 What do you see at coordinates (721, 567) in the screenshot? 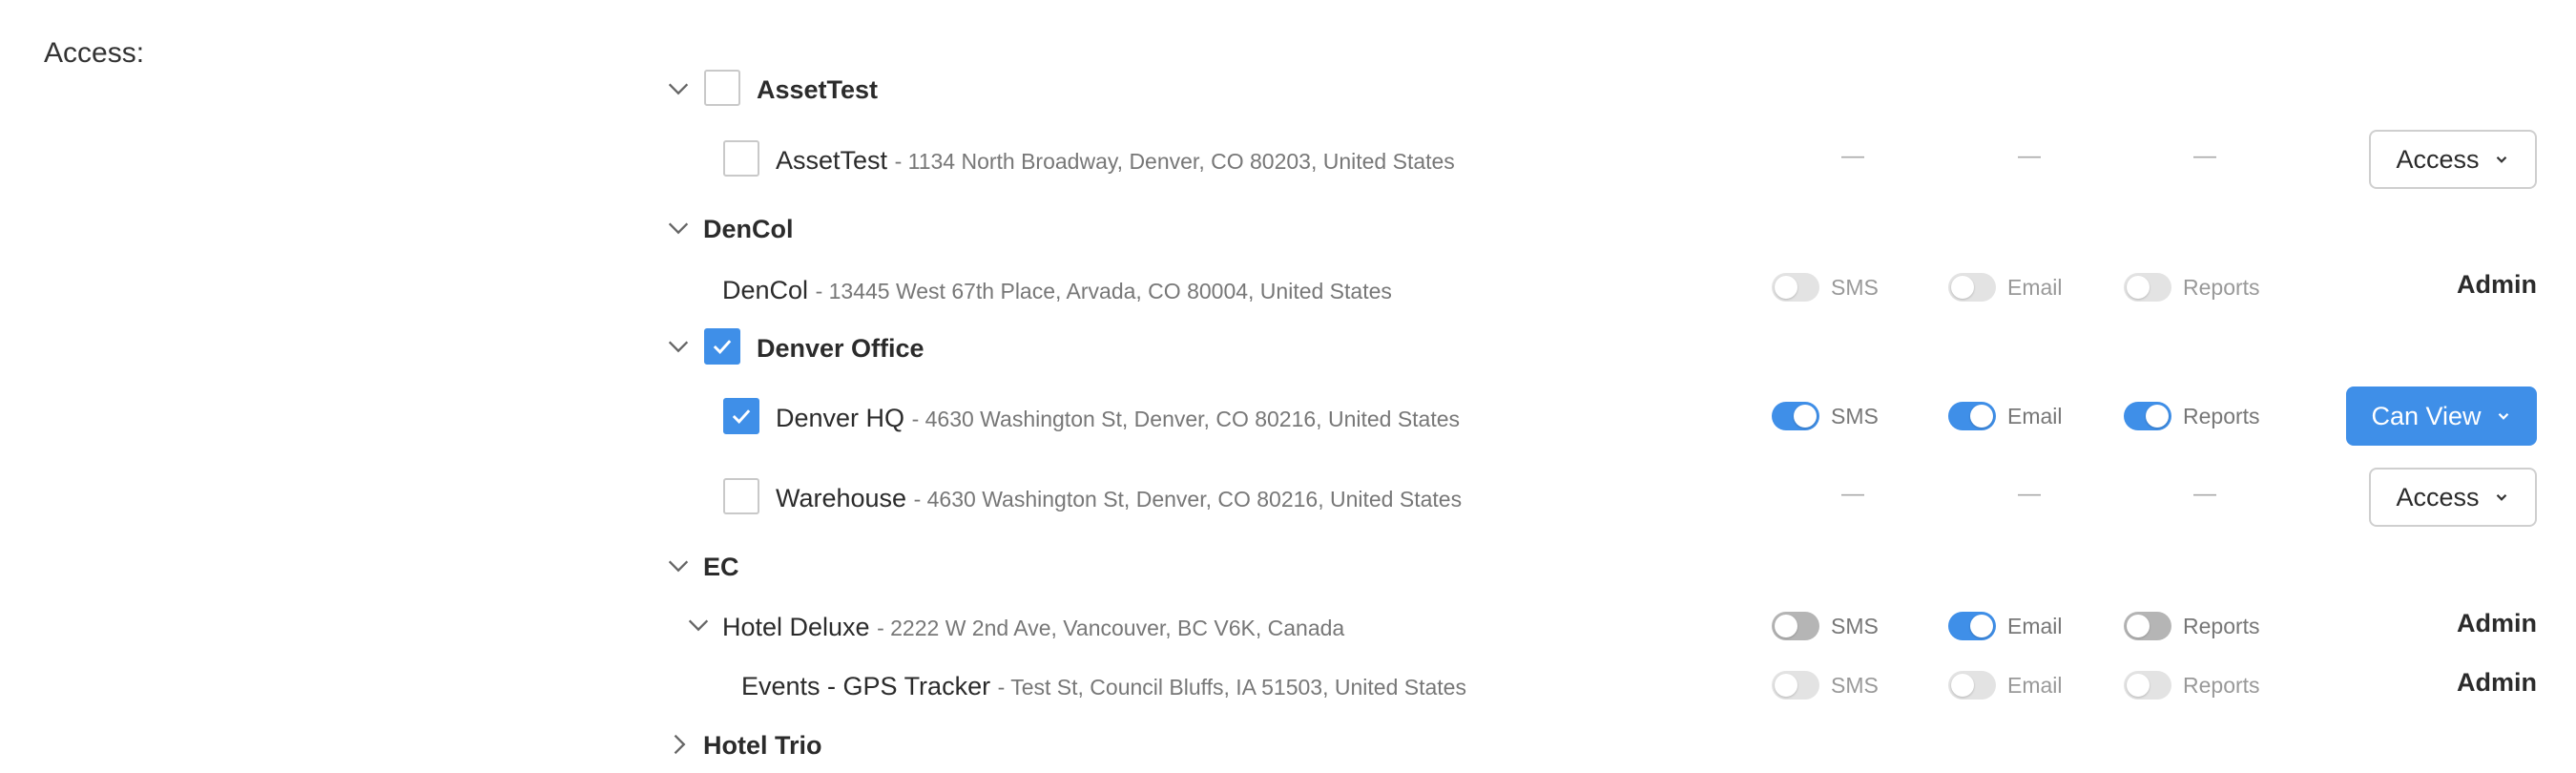
I see `group-name: EC` at bounding box center [721, 567].